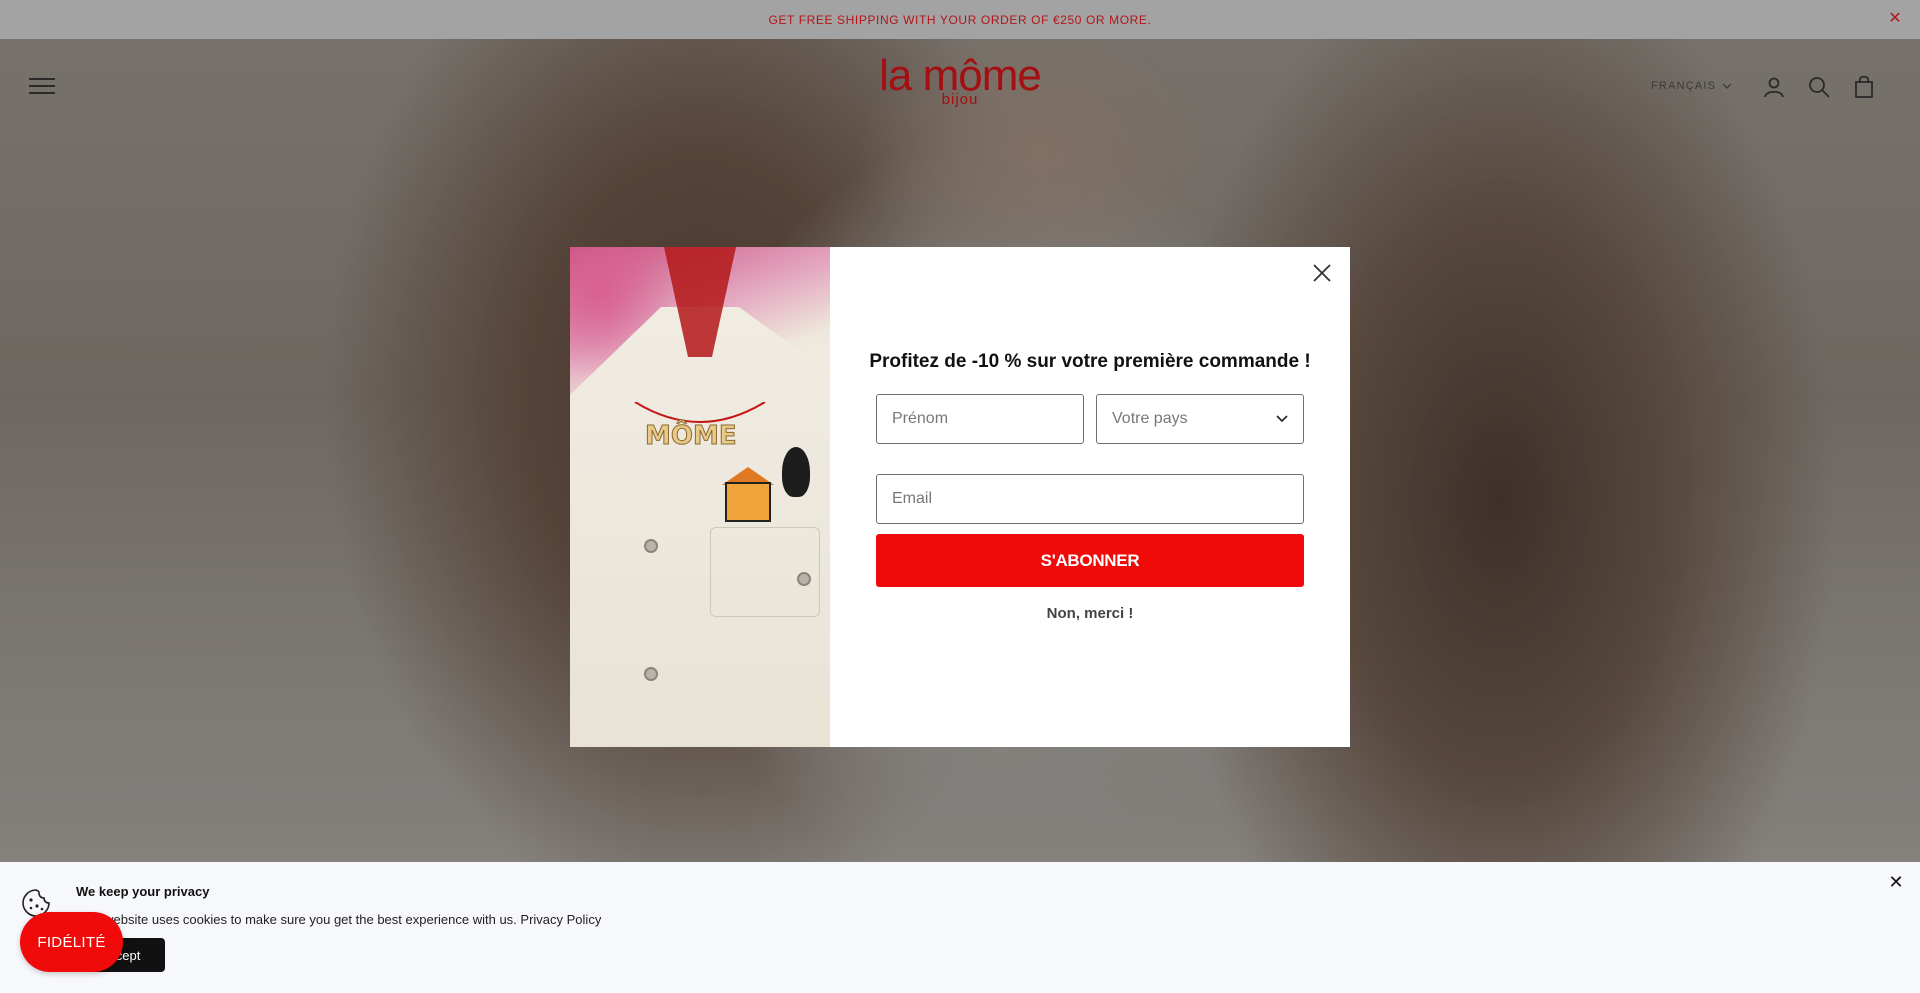 This screenshot has height=993, width=1920. What do you see at coordinates (42, 87) in the screenshot?
I see `menu-icon` at bounding box center [42, 87].